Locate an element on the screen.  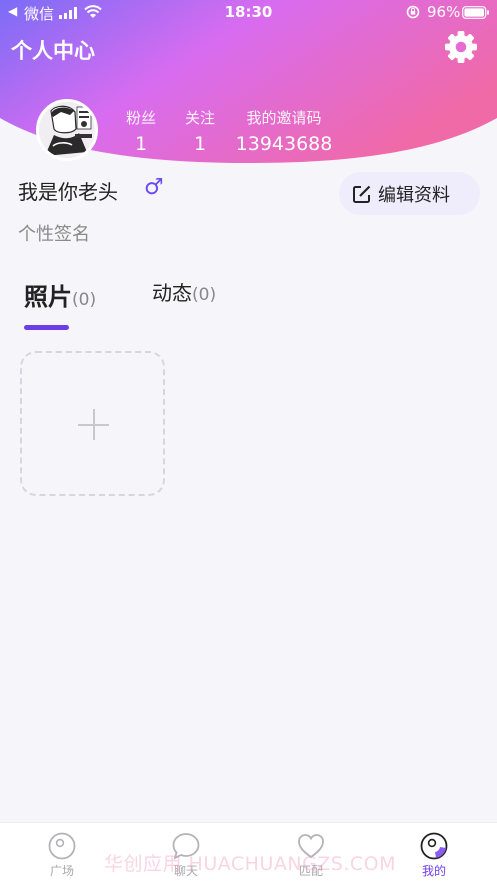
watermark: 华创应用 HUACHUANGZS.COM is located at coordinates (250, 864).